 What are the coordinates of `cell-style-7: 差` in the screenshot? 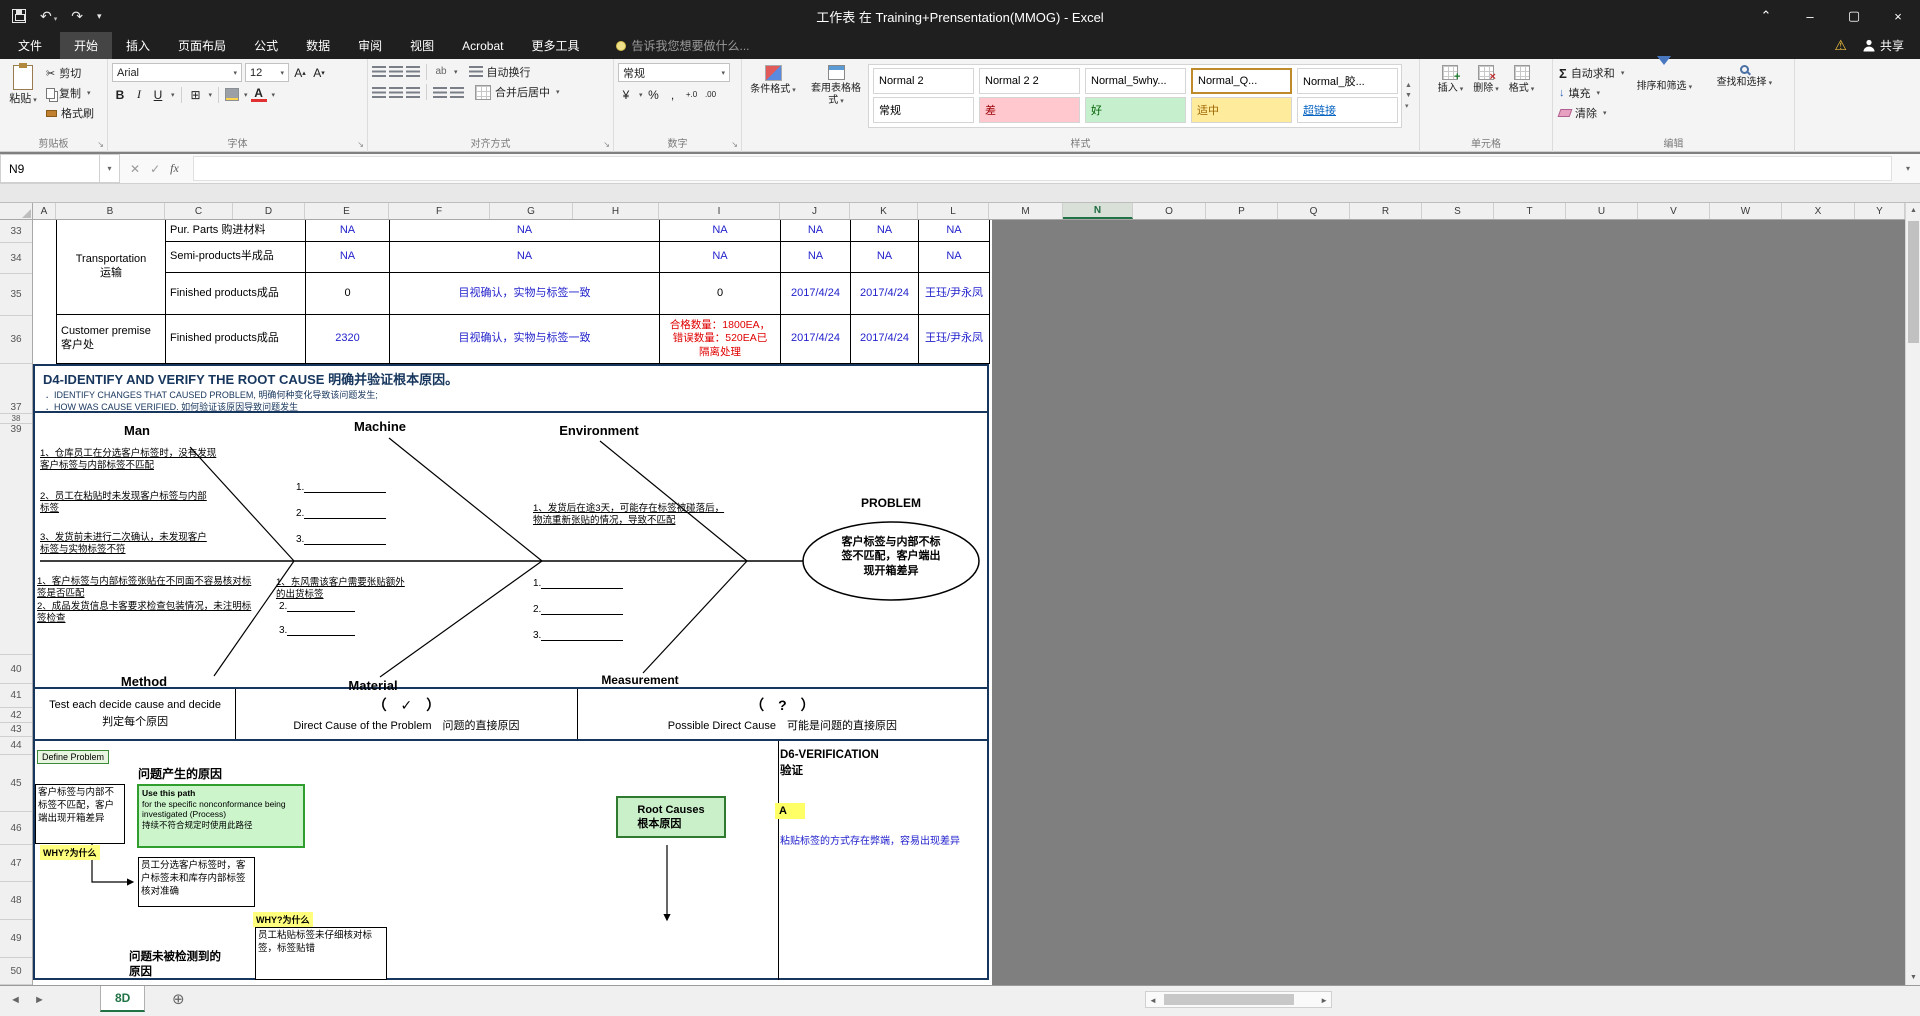 It's located at (1029, 110).